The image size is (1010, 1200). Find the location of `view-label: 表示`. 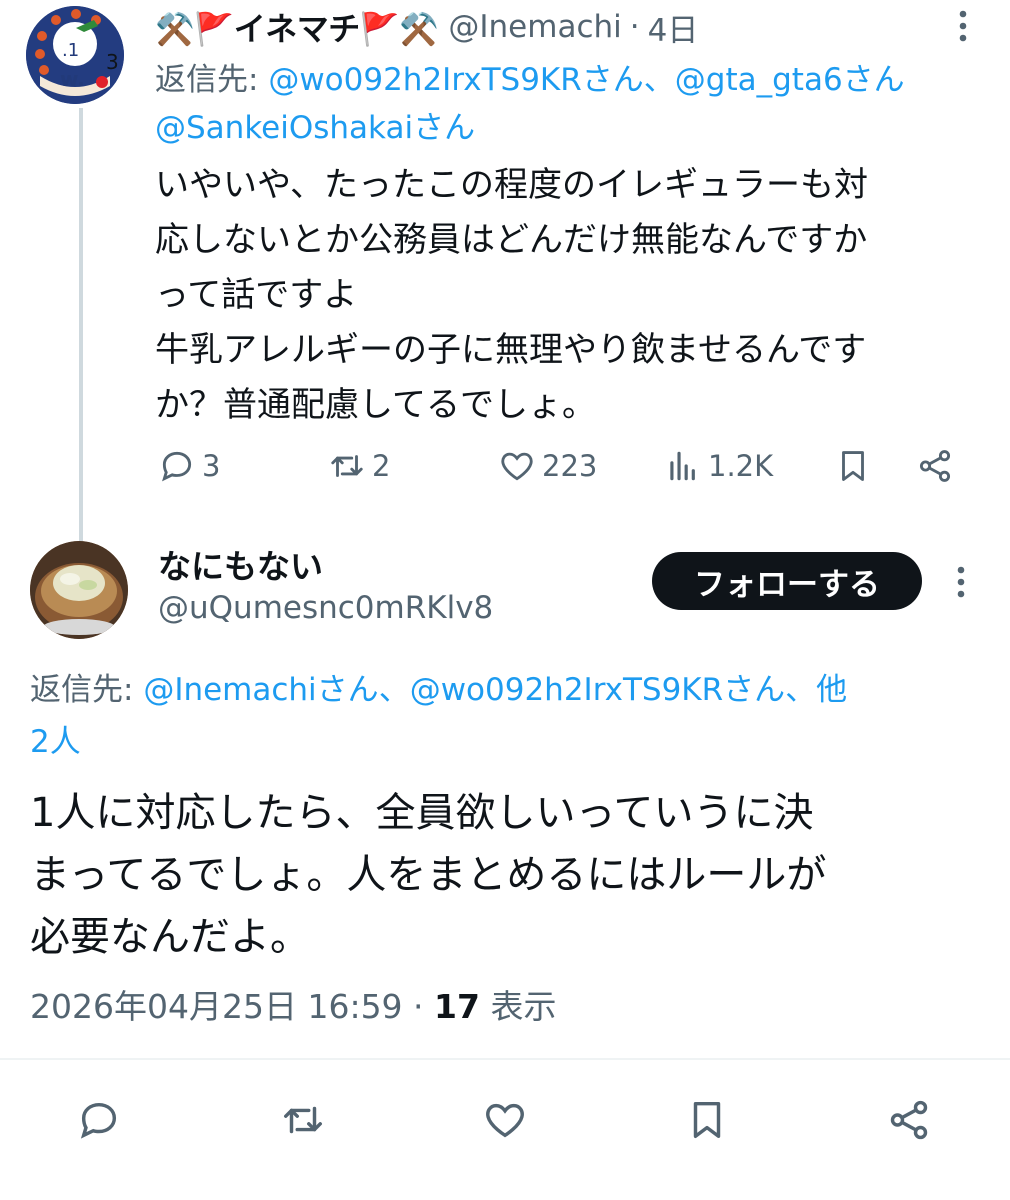

view-label: 表示 is located at coordinates (518, 1006).